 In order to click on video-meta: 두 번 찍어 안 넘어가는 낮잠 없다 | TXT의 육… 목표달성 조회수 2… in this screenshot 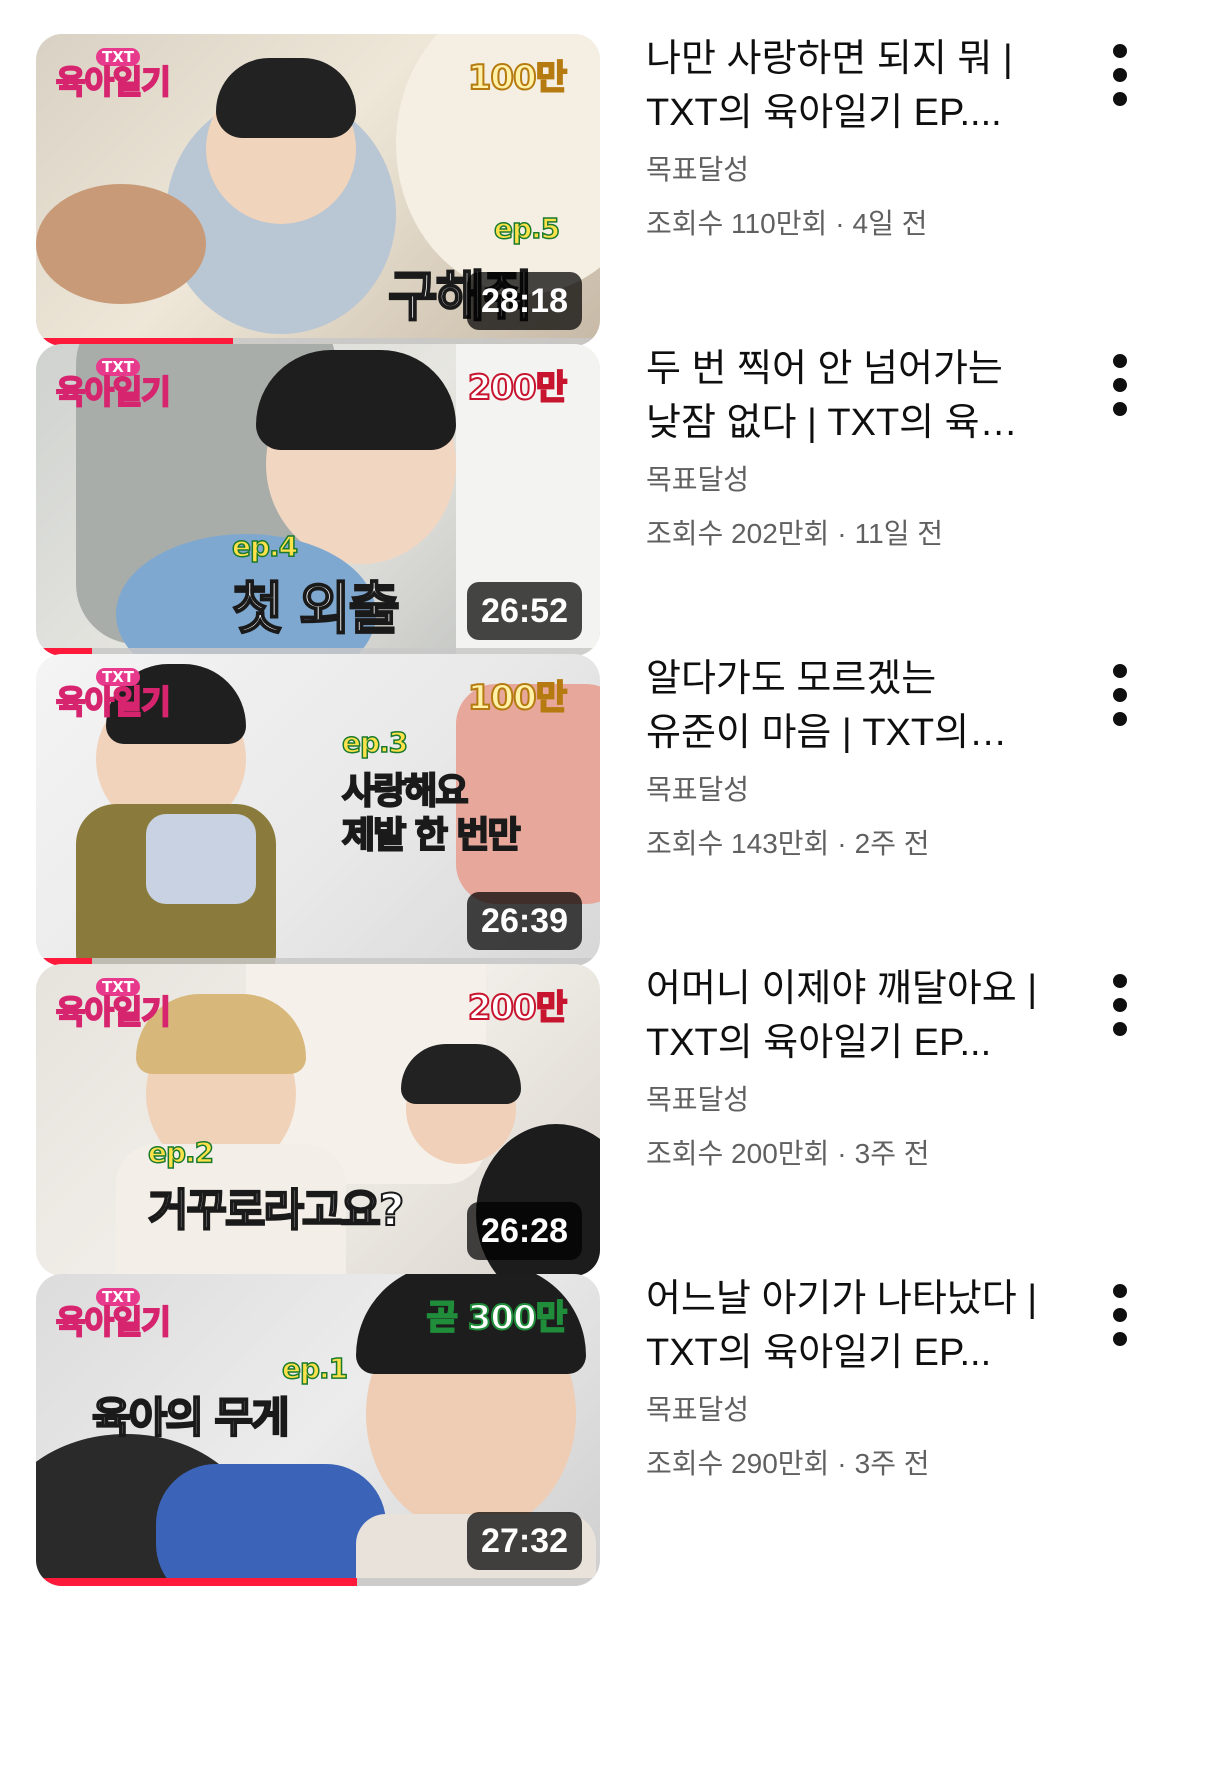, I will do `click(846, 448)`.